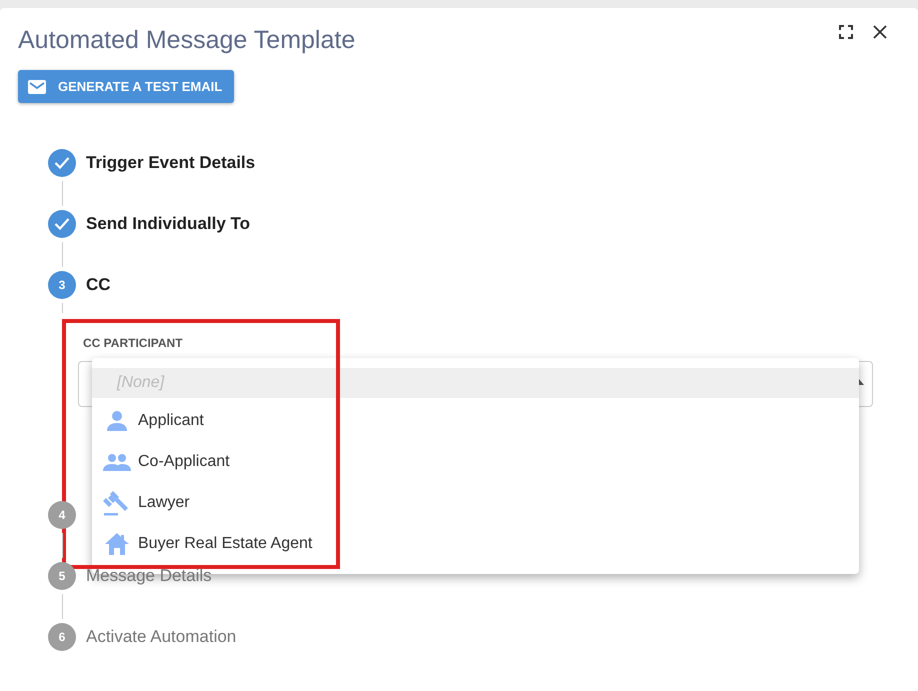  What do you see at coordinates (184, 461) in the screenshot?
I see `option-label: Co-Applicant` at bounding box center [184, 461].